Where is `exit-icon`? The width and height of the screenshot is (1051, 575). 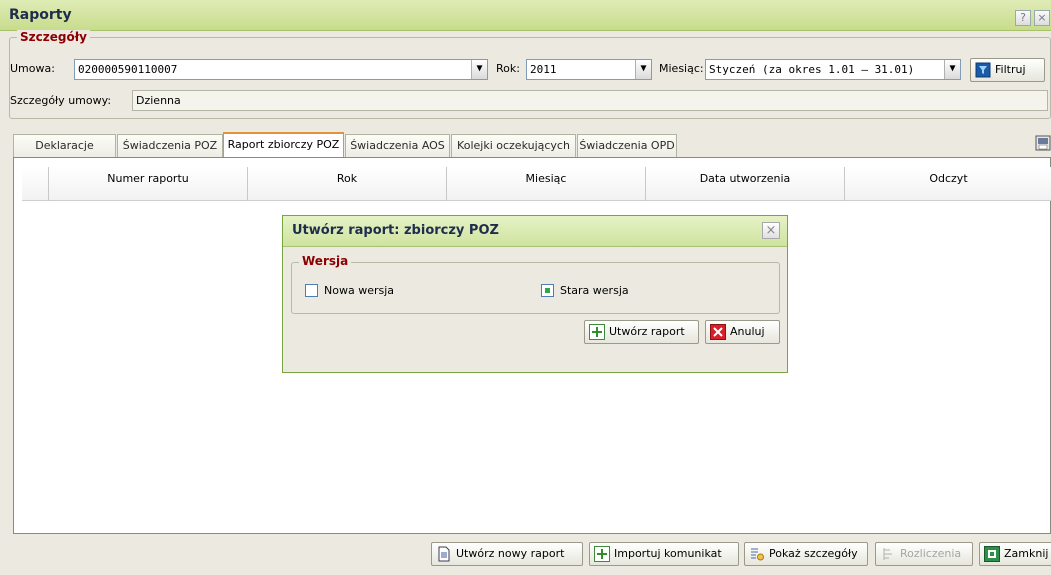 exit-icon is located at coordinates (992, 554).